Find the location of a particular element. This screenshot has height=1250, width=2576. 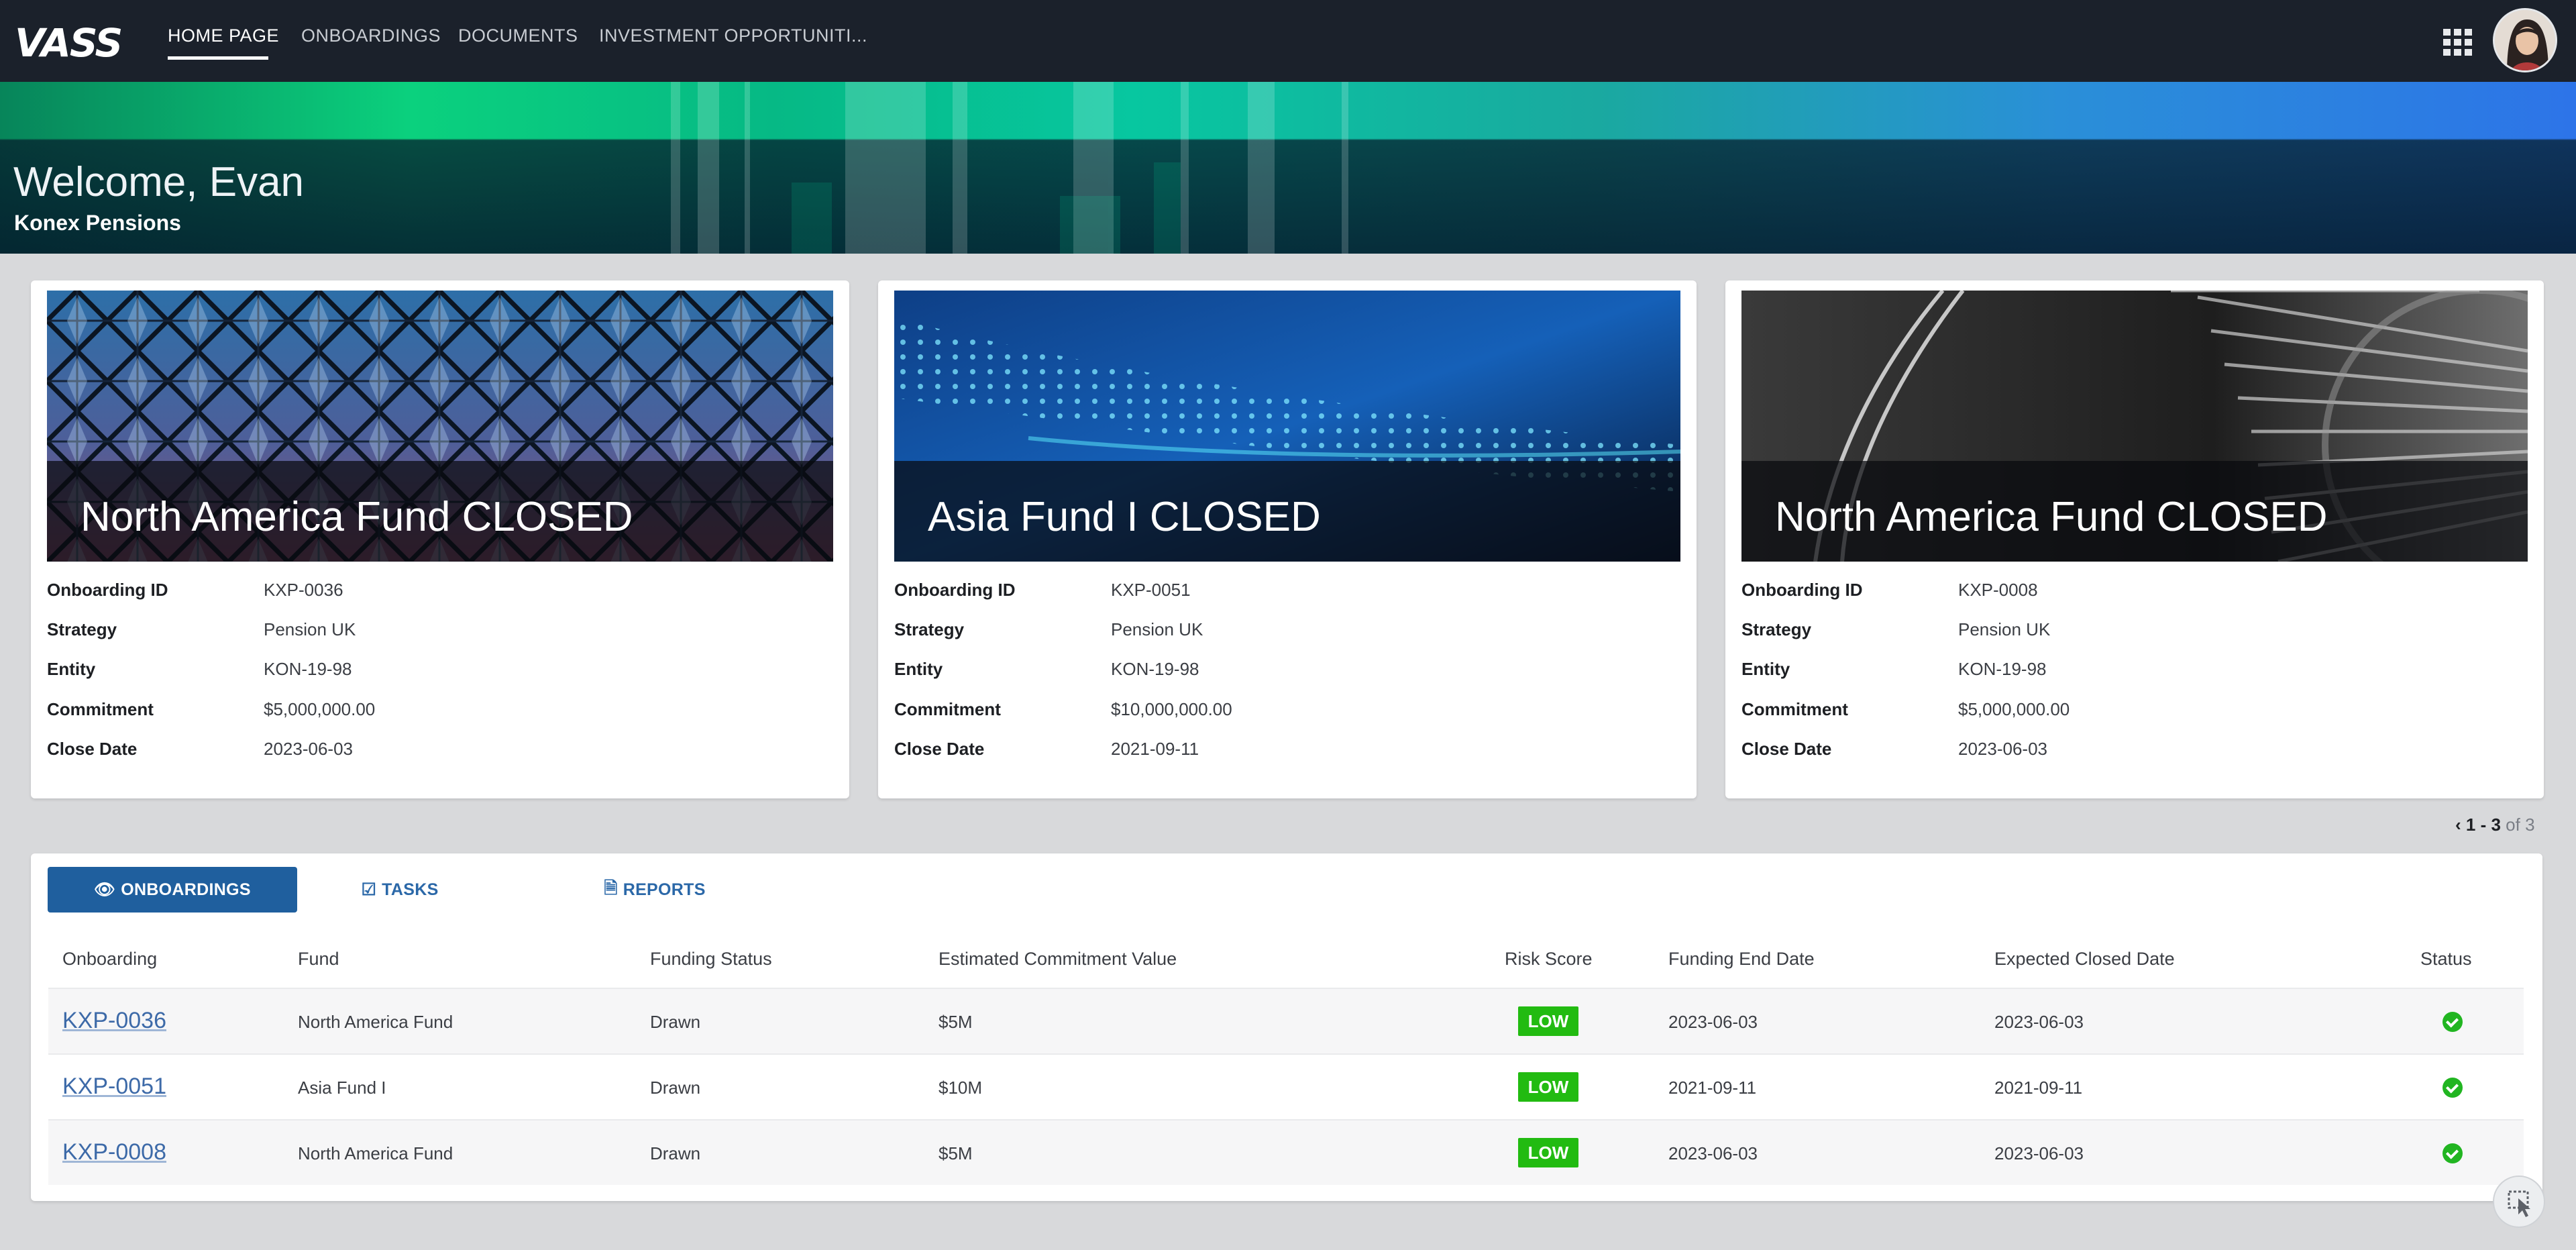

expected-closed-date-cell: 2023-06-03 is located at coordinates (2039, 1153).